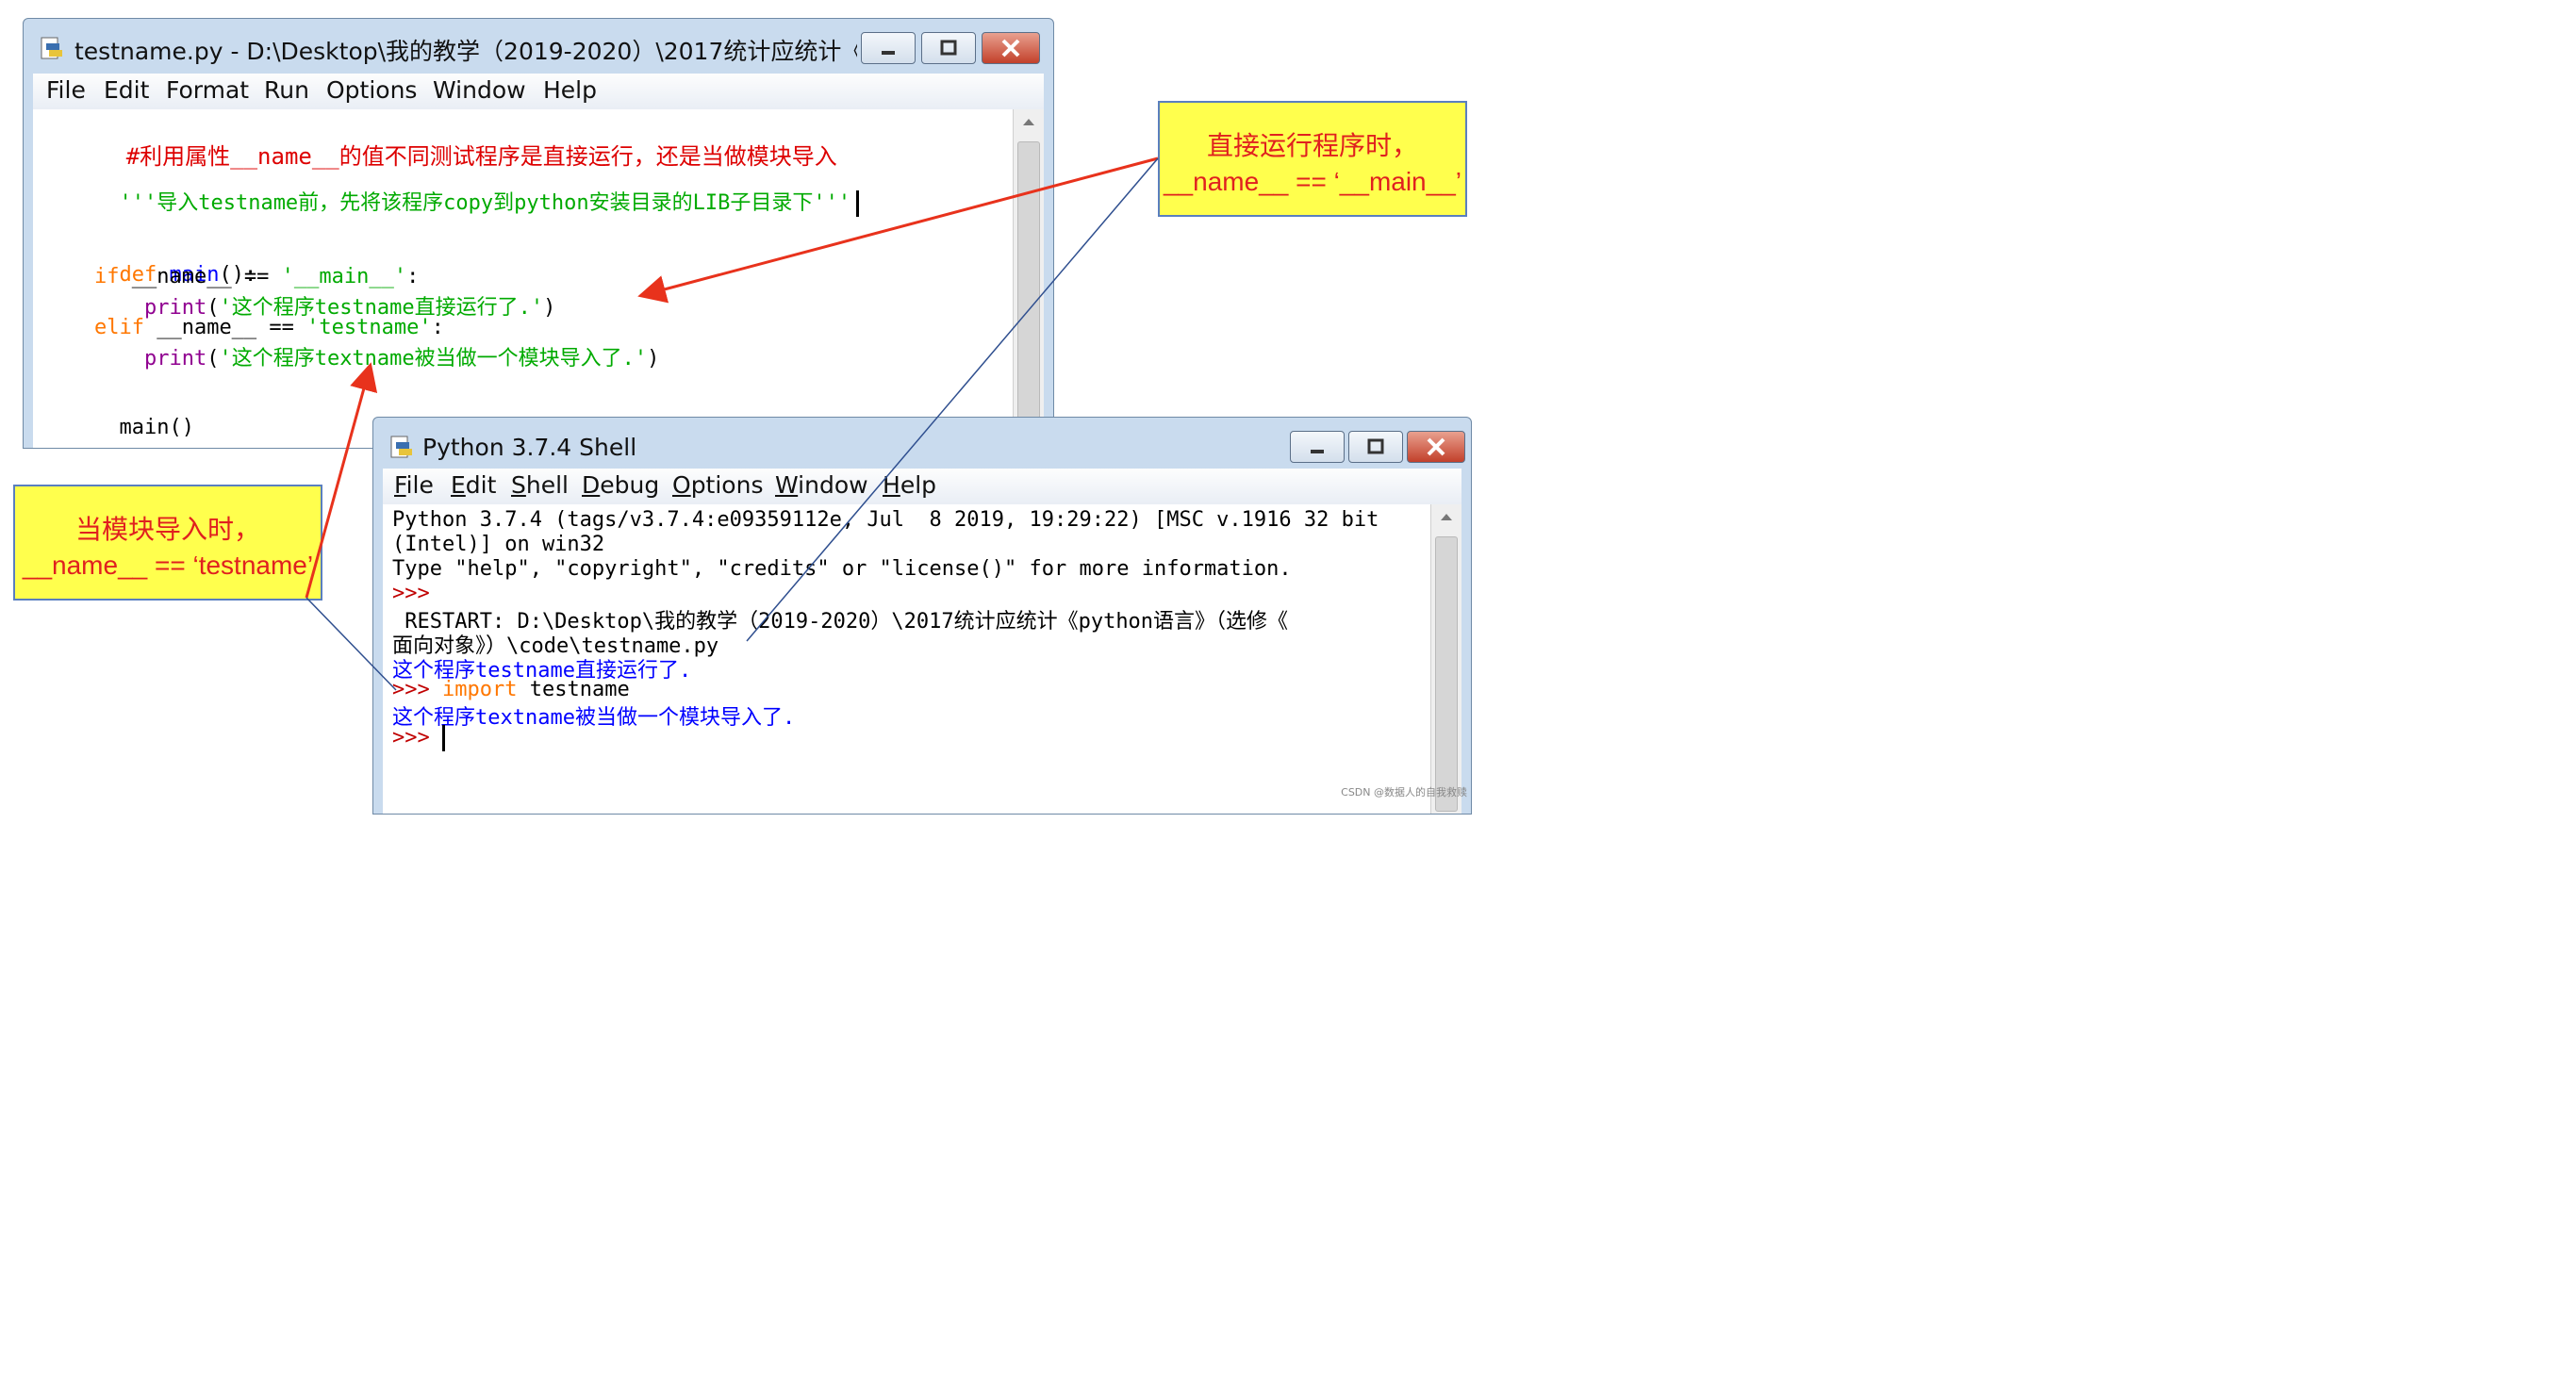  What do you see at coordinates (570, 90) in the screenshot?
I see `editor-menu-help: Help` at bounding box center [570, 90].